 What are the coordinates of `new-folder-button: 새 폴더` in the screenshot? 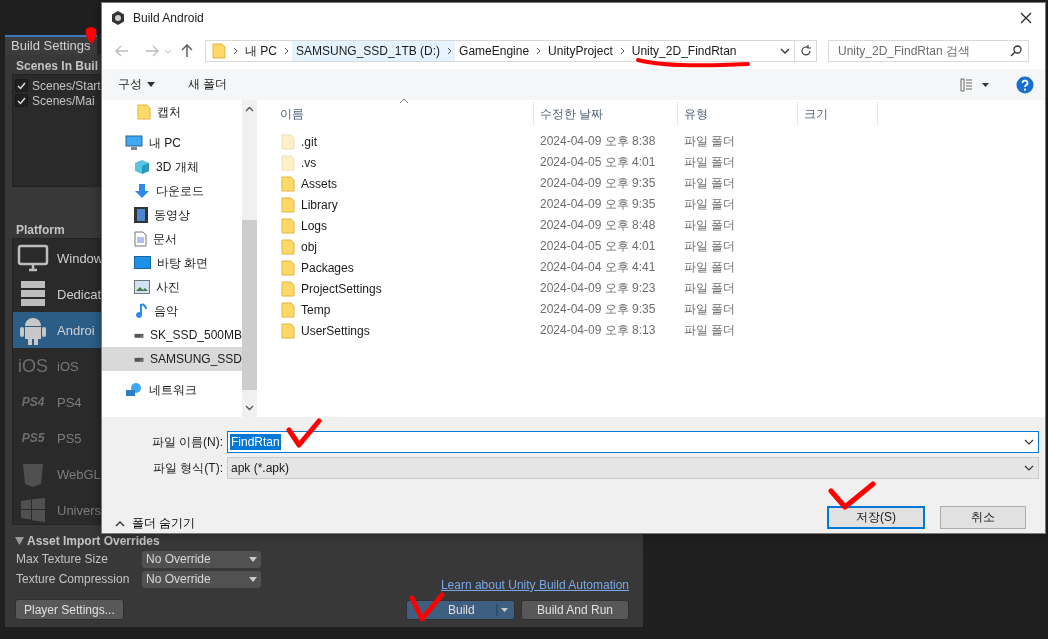 It's located at (208, 84).